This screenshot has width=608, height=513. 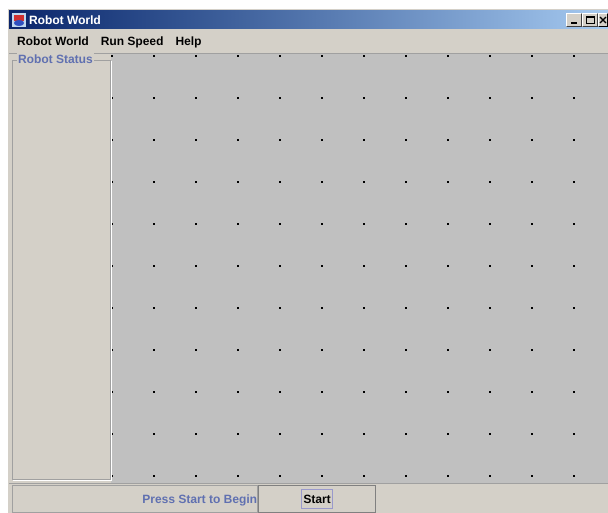 I want to click on maximize-button, so click(x=590, y=19).